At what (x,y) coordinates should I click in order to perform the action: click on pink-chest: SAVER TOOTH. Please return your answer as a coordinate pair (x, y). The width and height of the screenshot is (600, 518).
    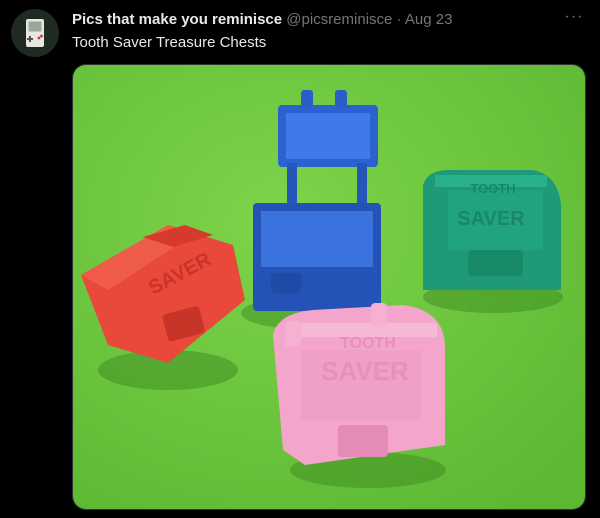
    Looking at the image, I should click on (359, 384).